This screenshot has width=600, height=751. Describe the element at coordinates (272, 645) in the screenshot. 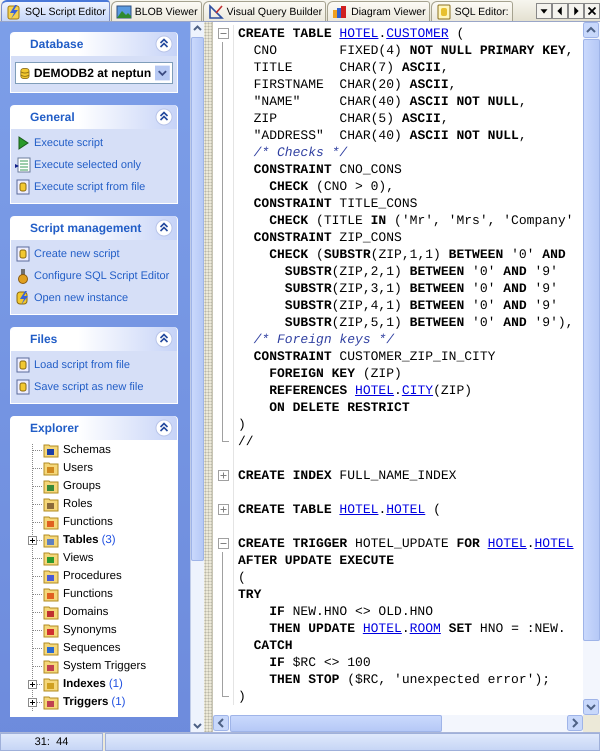

I see `code-line: CATCH` at that location.